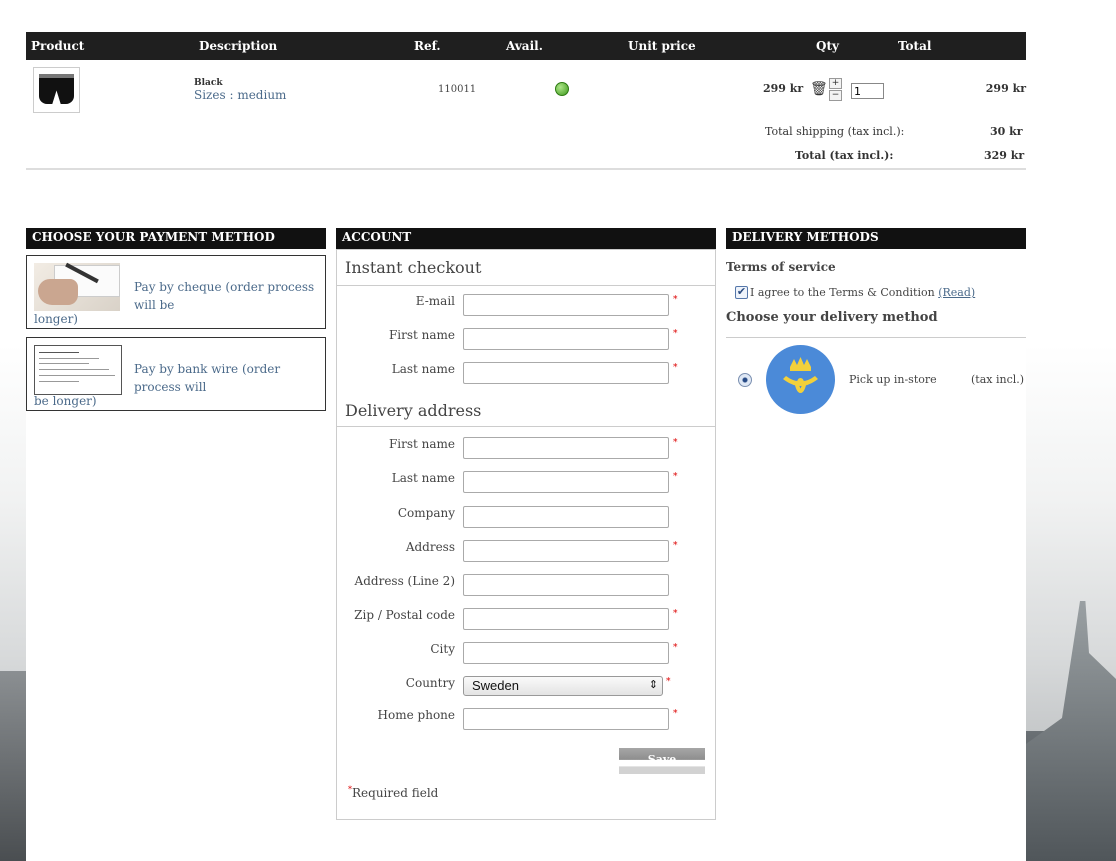  I want to click on country-value: Sweden, so click(495, 685).